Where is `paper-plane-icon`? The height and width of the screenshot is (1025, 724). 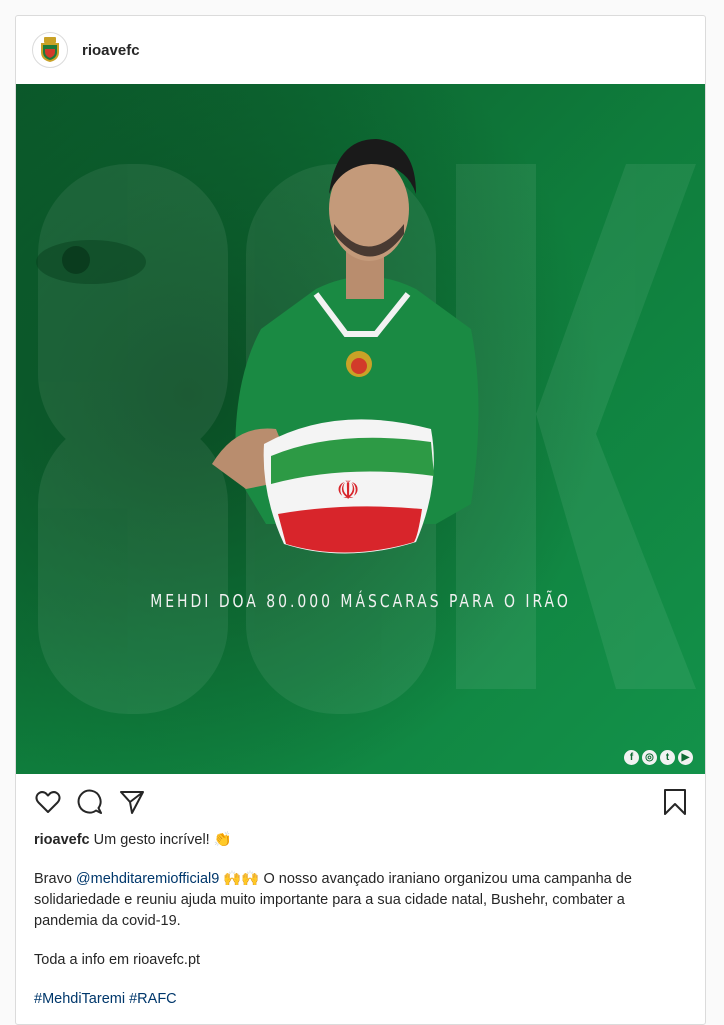 paper-plane-icon is located at coordinates (132, 802).